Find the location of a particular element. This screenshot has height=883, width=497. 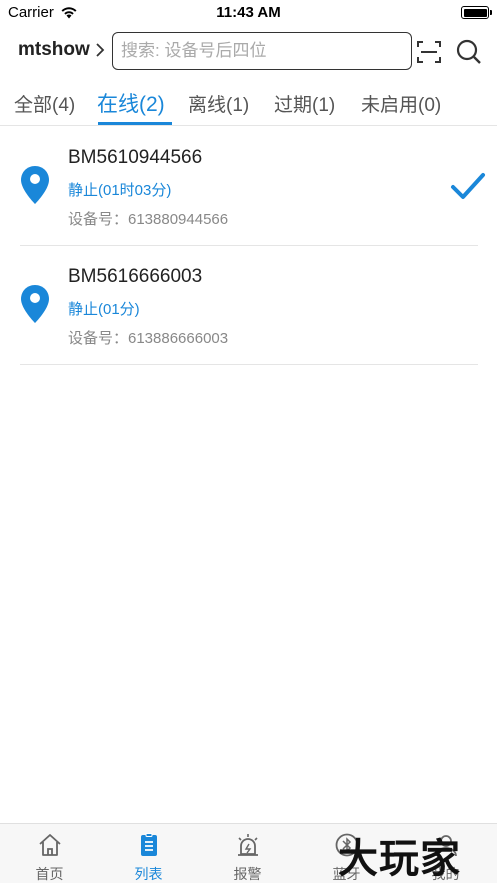

home-icon is located at coordinates (50, 845).